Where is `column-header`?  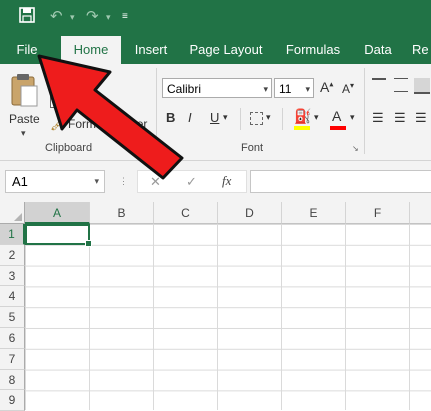
column-header is located at coordinates (420, 213).